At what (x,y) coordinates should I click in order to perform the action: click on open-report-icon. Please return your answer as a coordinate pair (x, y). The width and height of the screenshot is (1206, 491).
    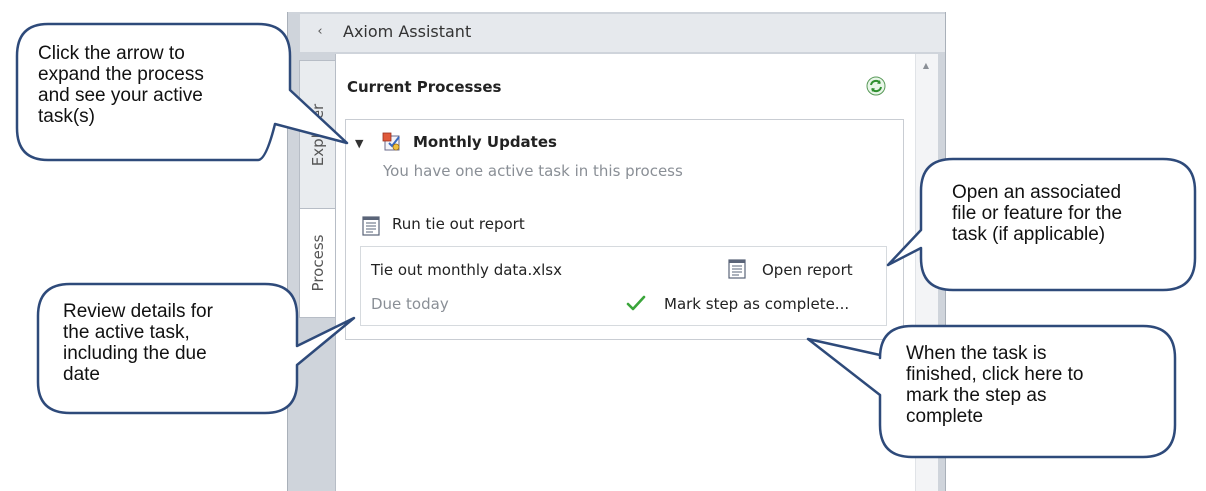
    Looking at the image, I should click on (737, 269).